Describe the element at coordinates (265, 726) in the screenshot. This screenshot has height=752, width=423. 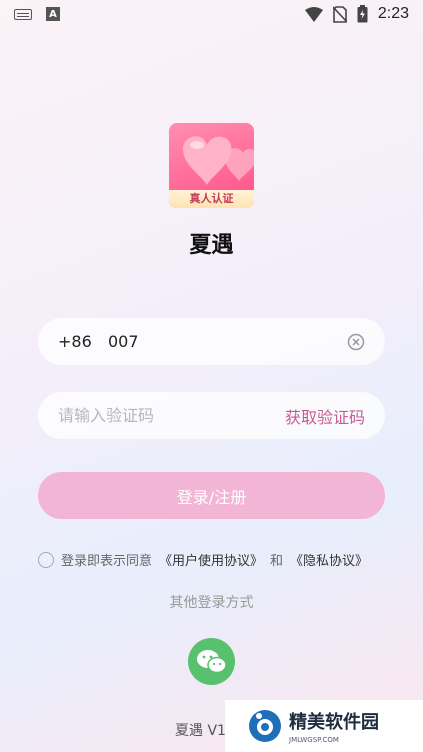
I see `watermark-logo-icon` at that location.